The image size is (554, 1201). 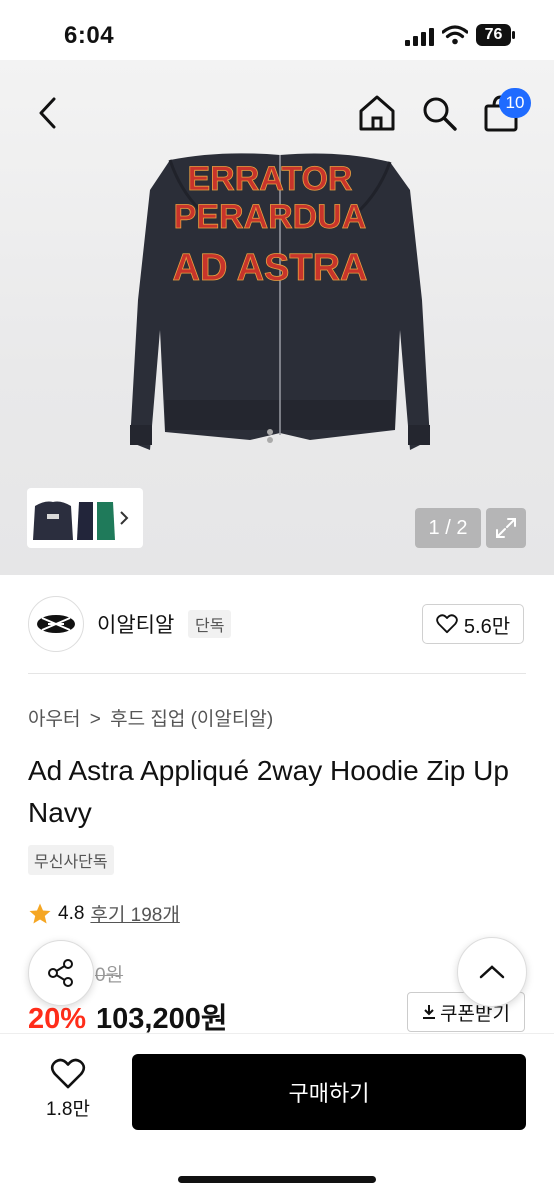 What do you see at coordinates (270, 217) in the screenshot?
I see `print-line-2: PERARDUA` at bounding box center [270, 217].